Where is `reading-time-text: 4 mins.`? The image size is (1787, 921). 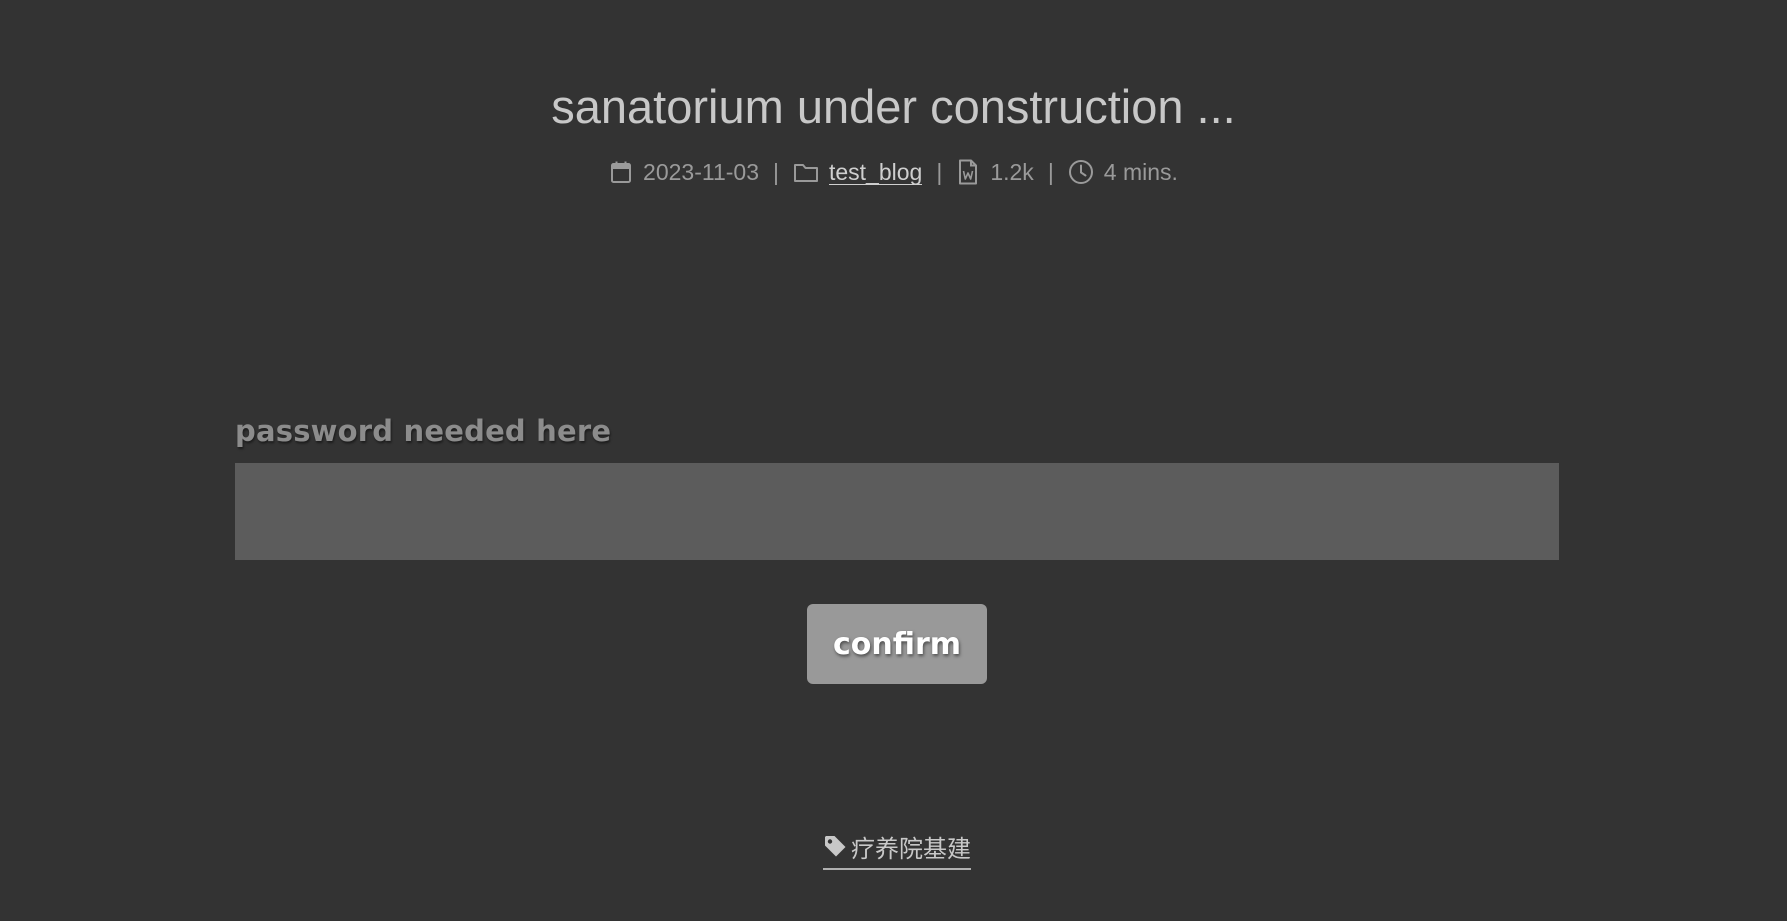 reading-time-text: 4 mins. is located at coordinates (1140, 171).